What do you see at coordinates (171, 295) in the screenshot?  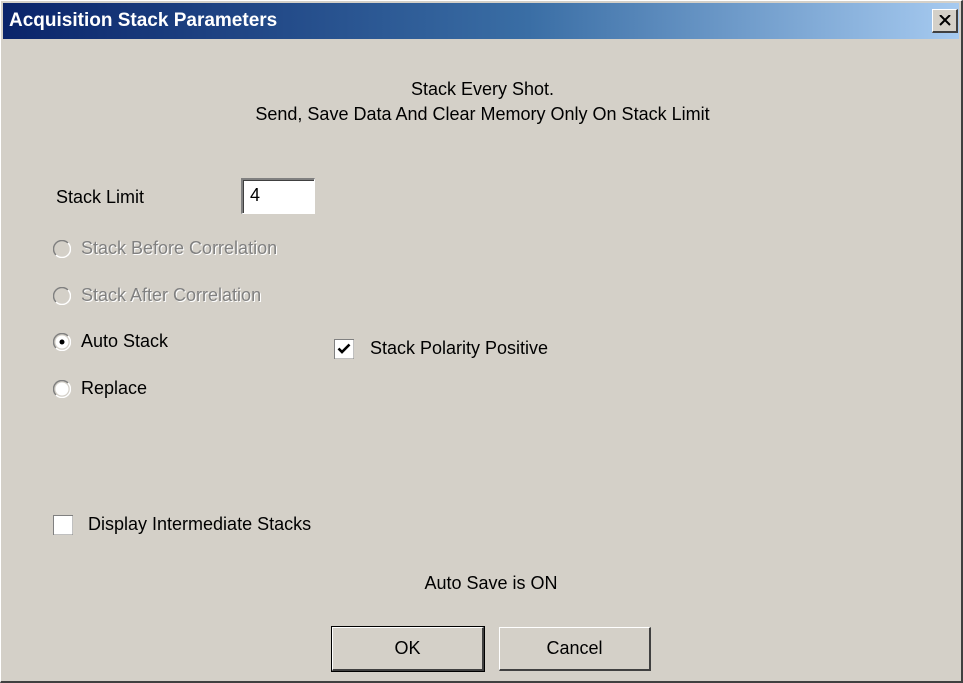 I see `radio-label: Stack After Correlation` at bounding box center [171, 295].